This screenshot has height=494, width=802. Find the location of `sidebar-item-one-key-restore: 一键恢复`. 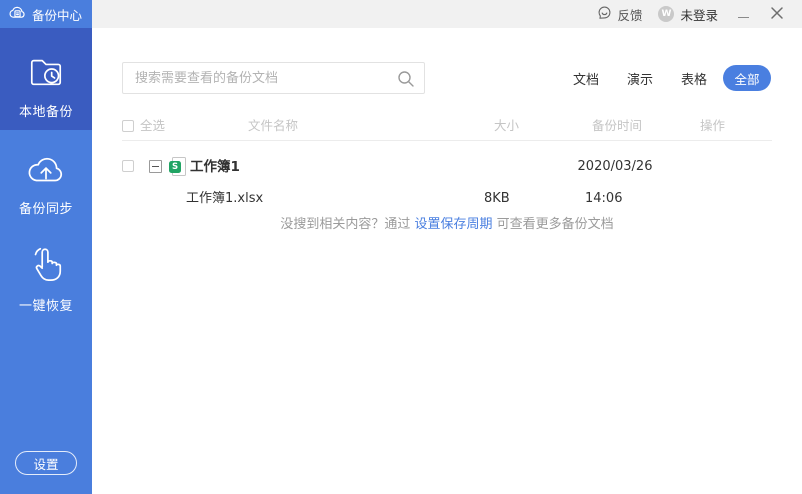

sidebar-item-one-key-restore: 一键恢复 is located at coordinates (46, 280).